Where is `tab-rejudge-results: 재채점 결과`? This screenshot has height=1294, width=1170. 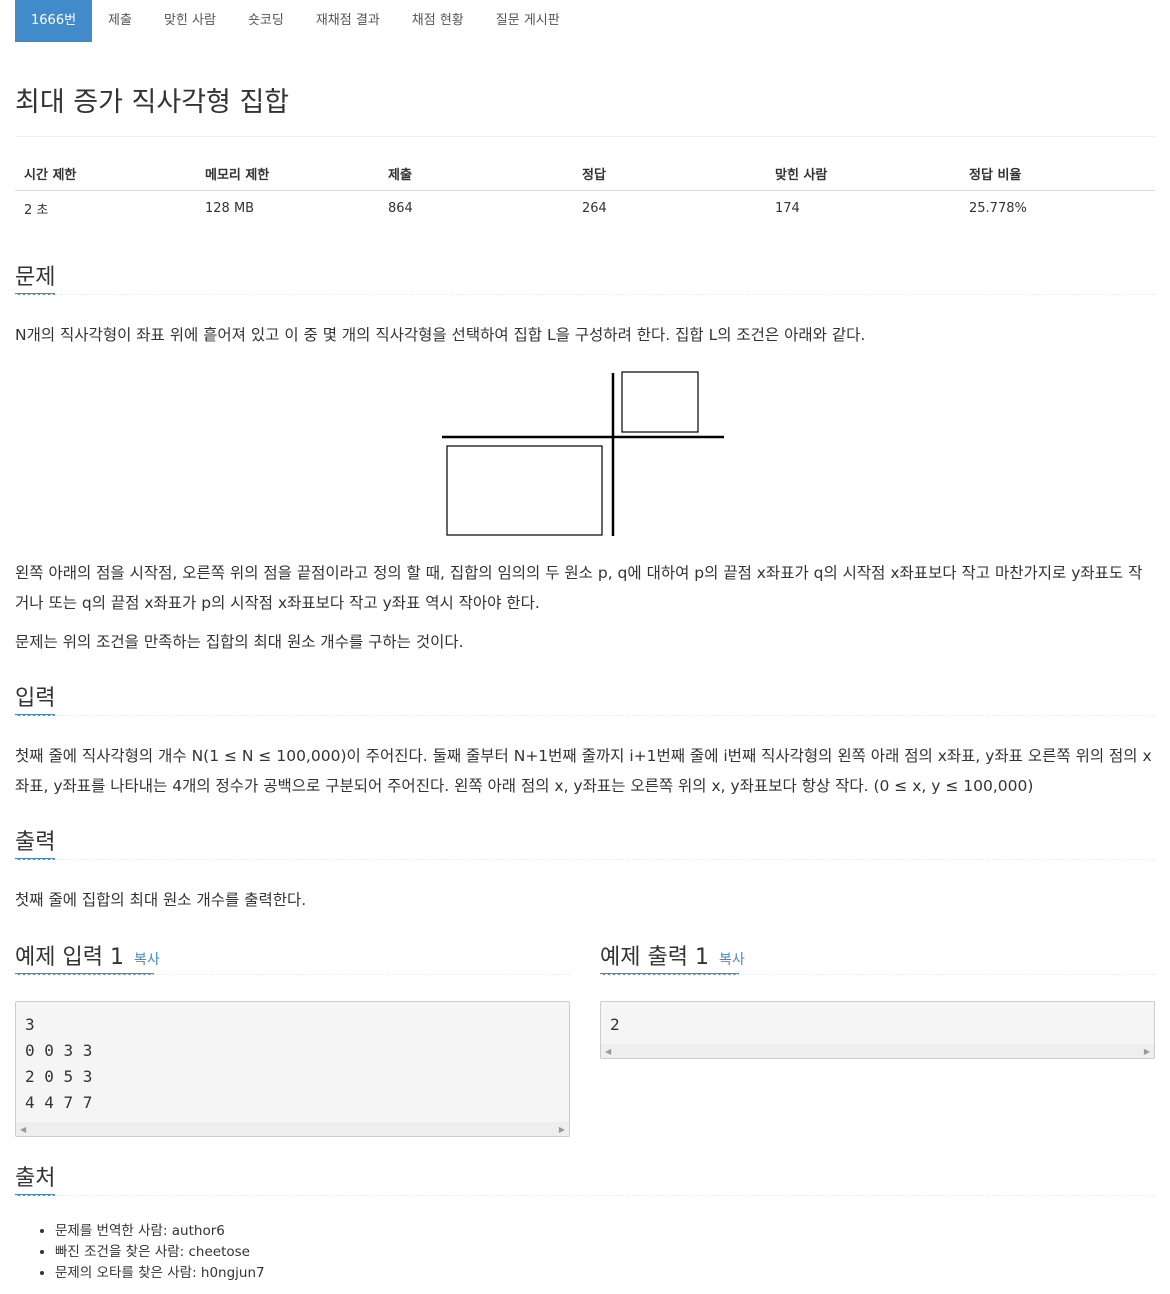 tab-rejudge-results: 재채점 결과 is located at coordinates (348, 21).